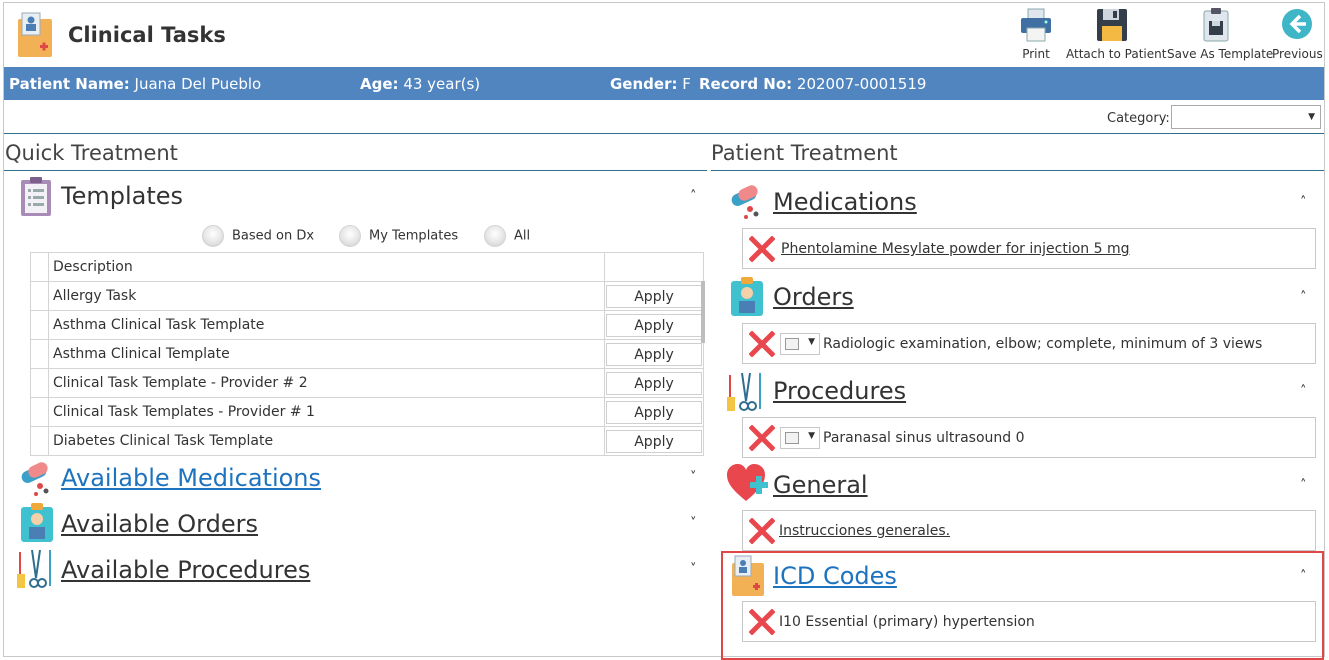 Image resolution: width=1329 pixels, height=660 pixels. I want to click on quick-treatment-heading: Quick Treatment, so click(91, 153).